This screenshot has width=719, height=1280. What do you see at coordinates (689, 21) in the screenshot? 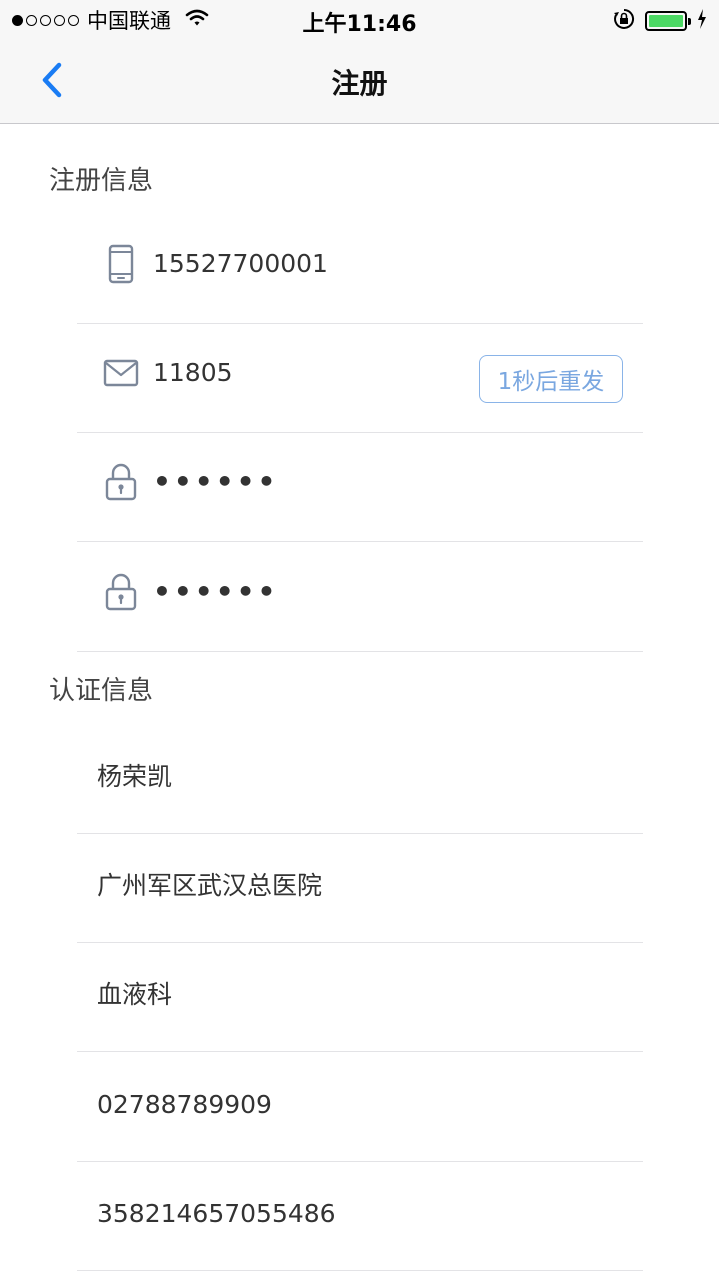
I see `battery-cap` at bounding box center [689, 21].